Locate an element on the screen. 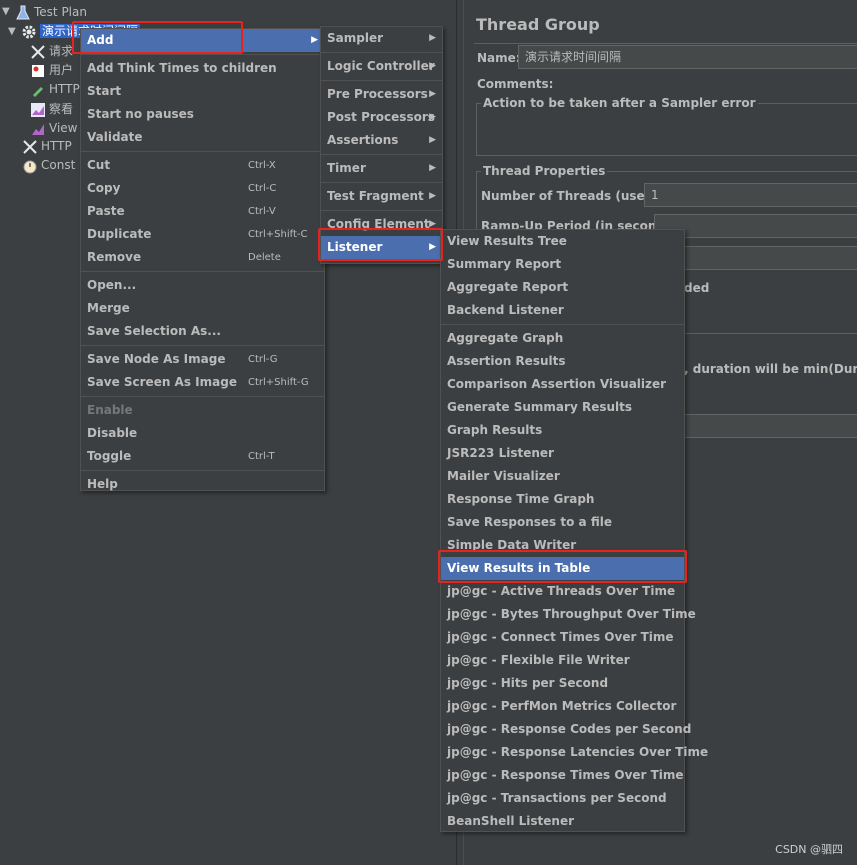 The image size is (857, 865). menu-item-listener-simple-data-writer: Simple Data Writer is located at coordinates (562, 545).